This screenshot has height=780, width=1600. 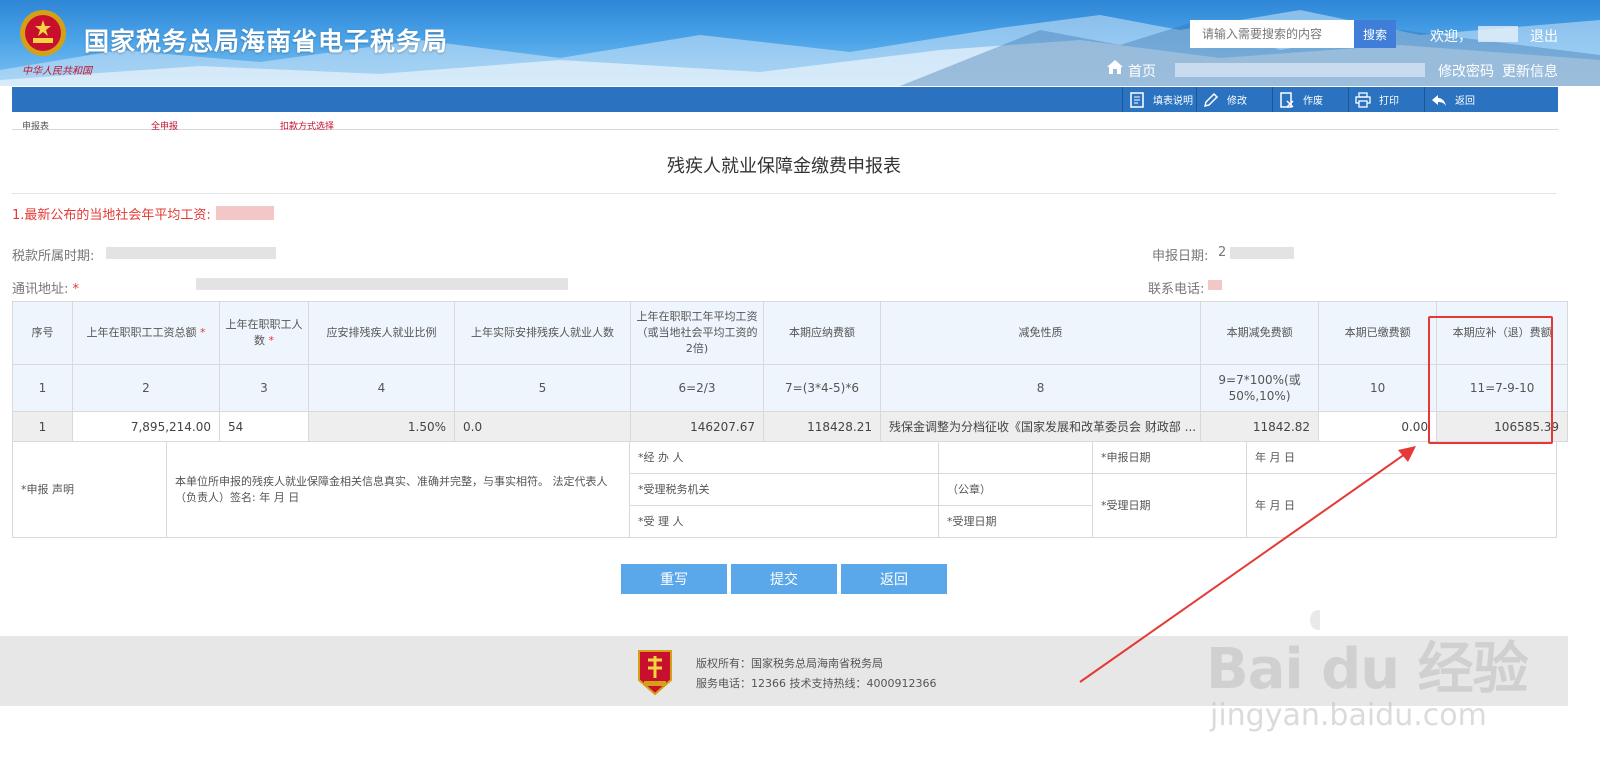 I want to click on paid-amount-input: 0.00, so click(x=1378, y=426).